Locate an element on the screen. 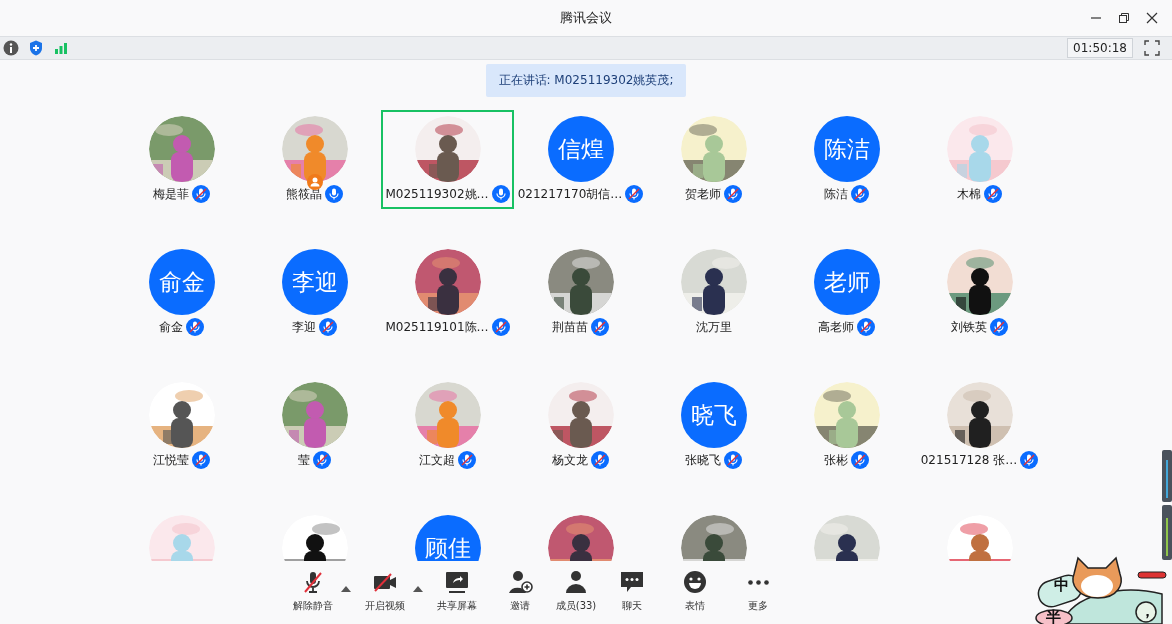 The width and height of the screenshot is (1172, 624). ime-mode-key: 中 is located at coordinates (1061, 585).